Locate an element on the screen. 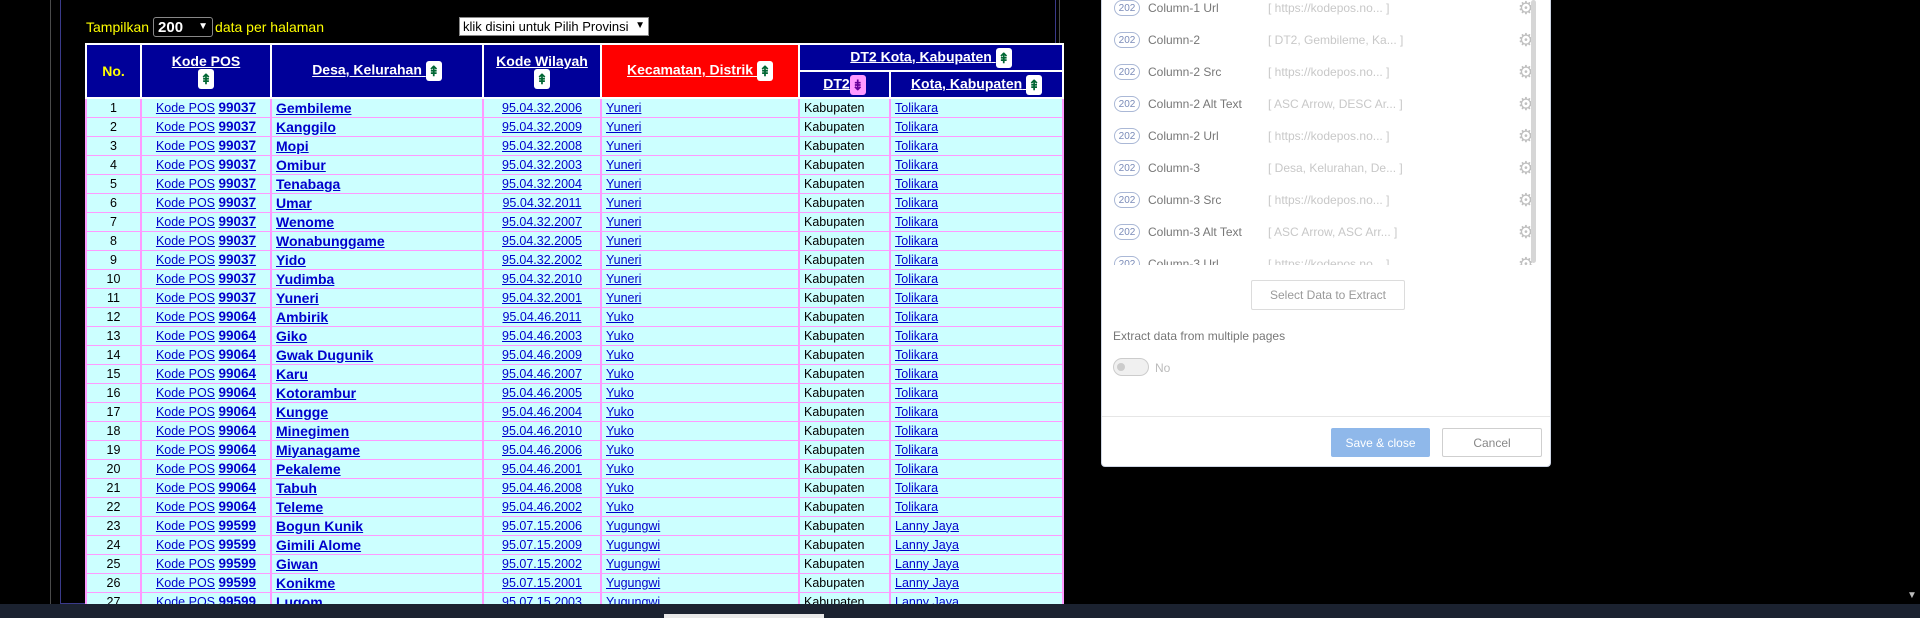  kode-wilayah-link: 95.07.15.2006 is located at coordinates (542, 526).